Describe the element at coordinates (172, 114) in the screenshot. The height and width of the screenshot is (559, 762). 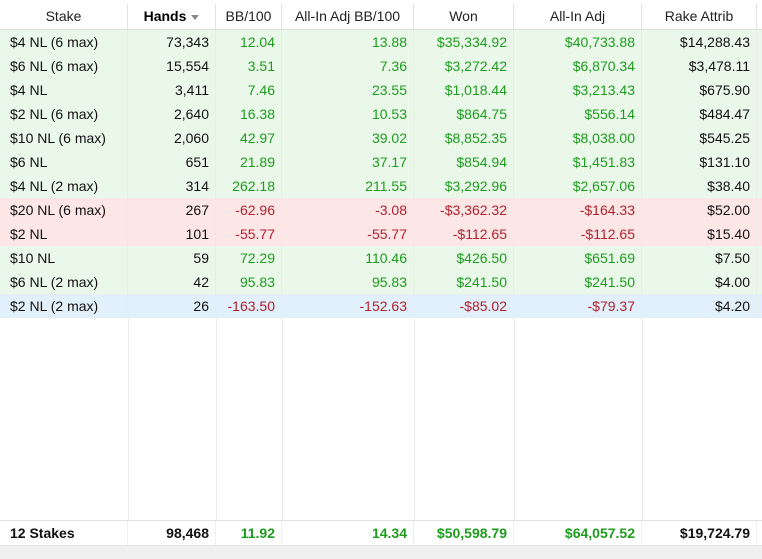
I see `cell-hands: 2,640` at that location.